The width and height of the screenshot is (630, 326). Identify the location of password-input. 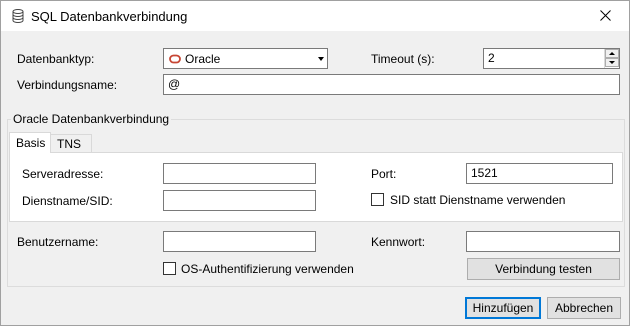
(543, 241).